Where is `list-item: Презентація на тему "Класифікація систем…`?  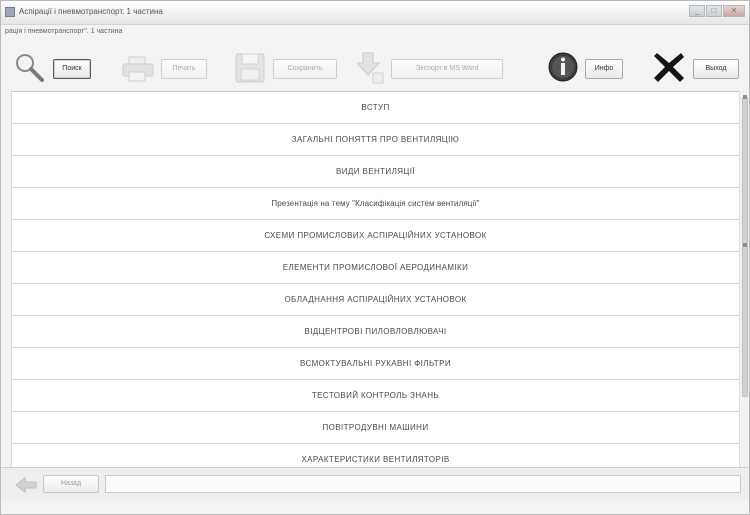
list-item: Презентація на тему "Класифікація систем… is located at coordinates (375, 204).